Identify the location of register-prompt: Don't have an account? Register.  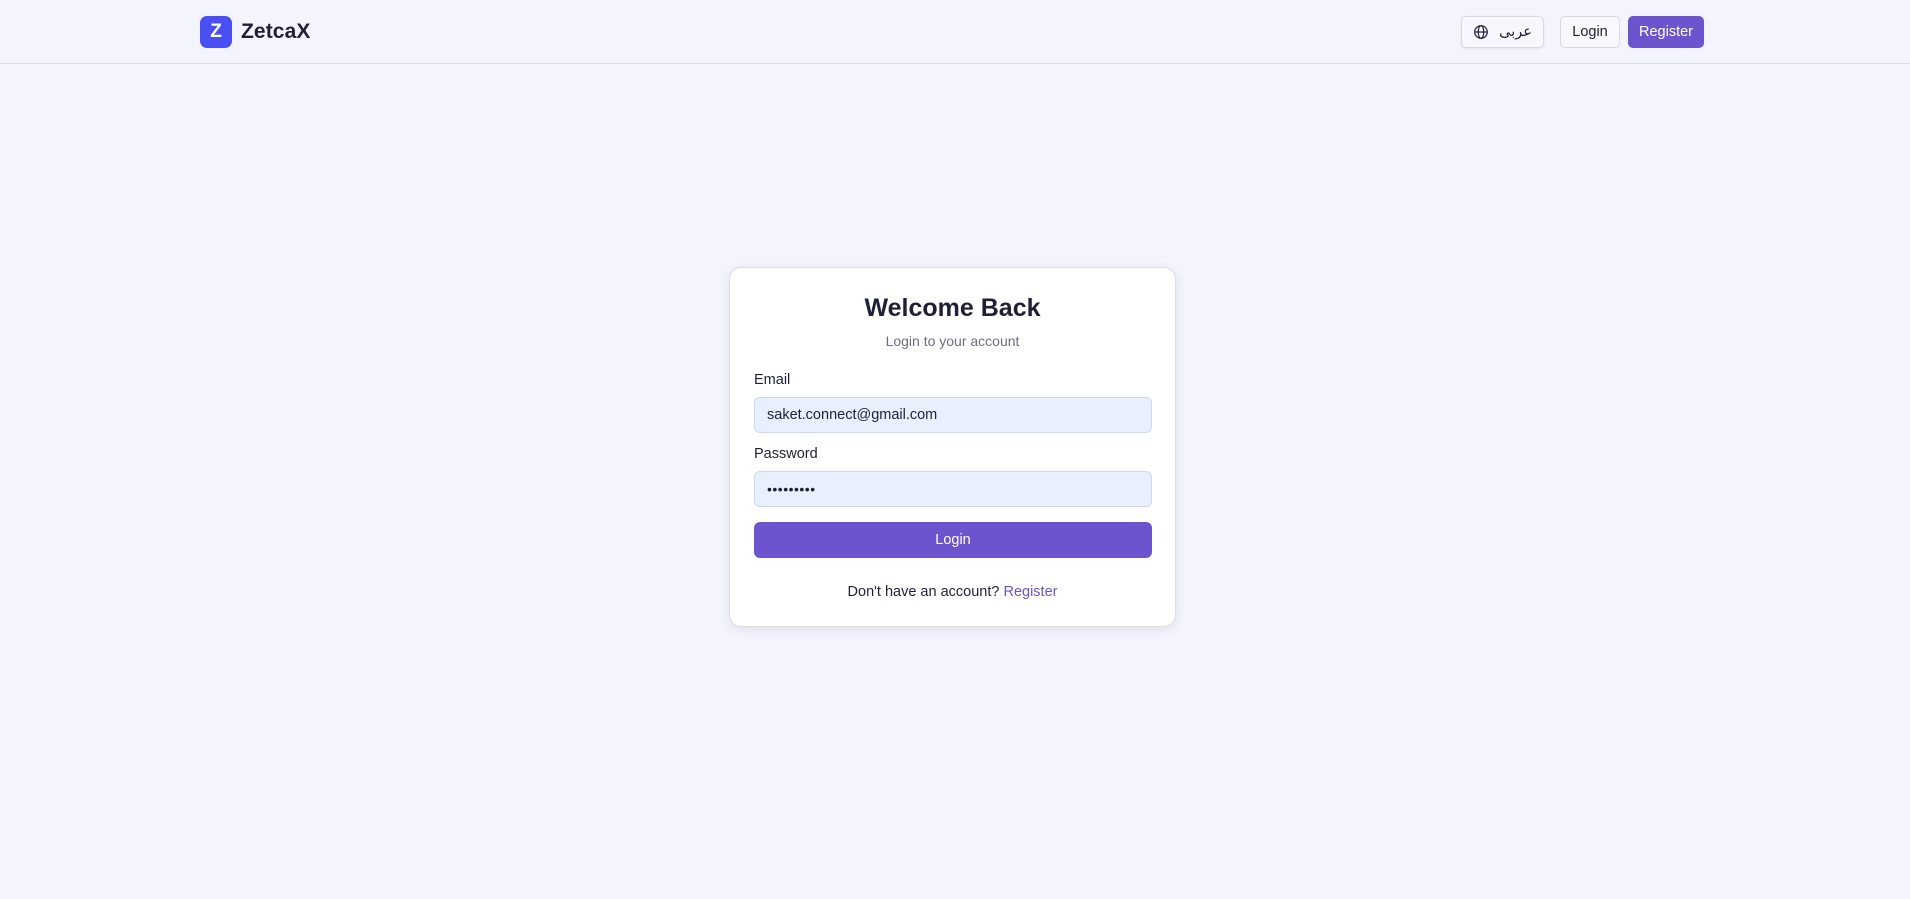
(952, 592).